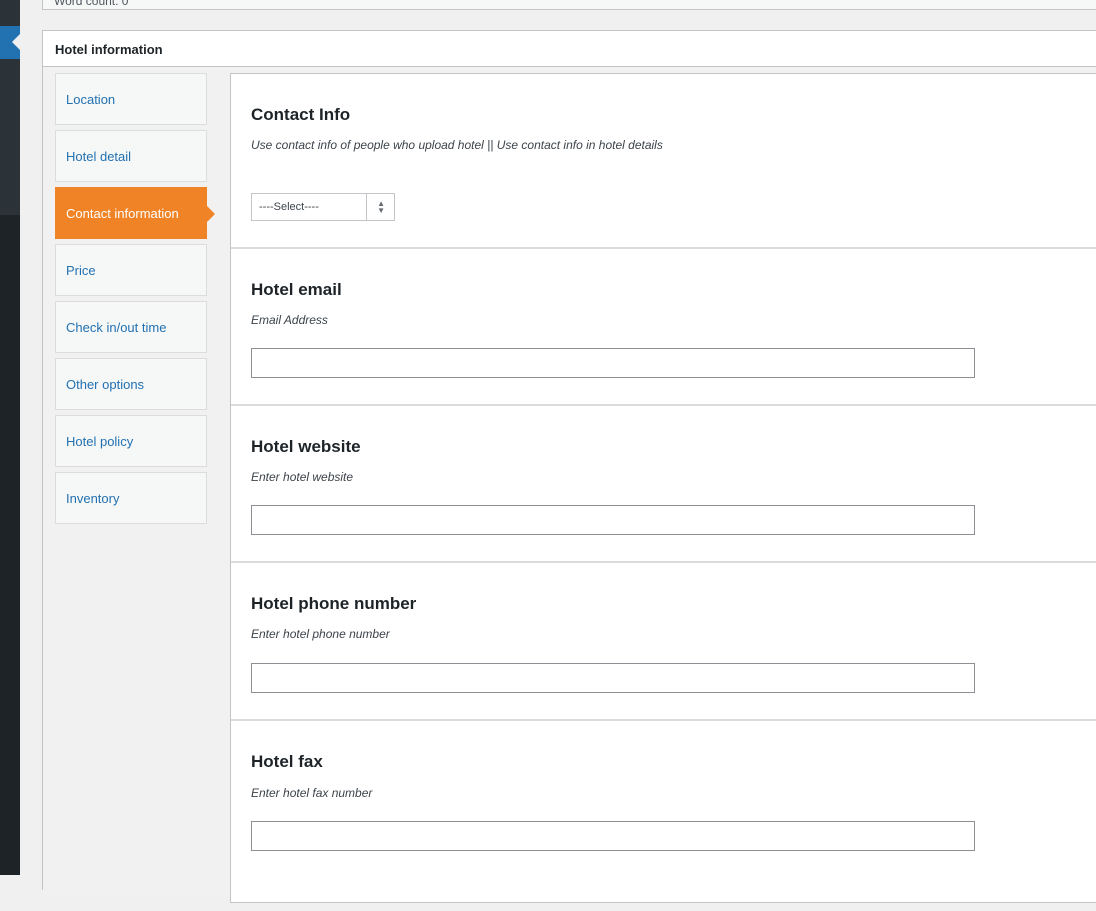 The image size is (1096, 911). Describe the element at coordinates (663, 484) in the screenshot. I see `hotel-website-section: Hotel website Enter hotel website` at that location.